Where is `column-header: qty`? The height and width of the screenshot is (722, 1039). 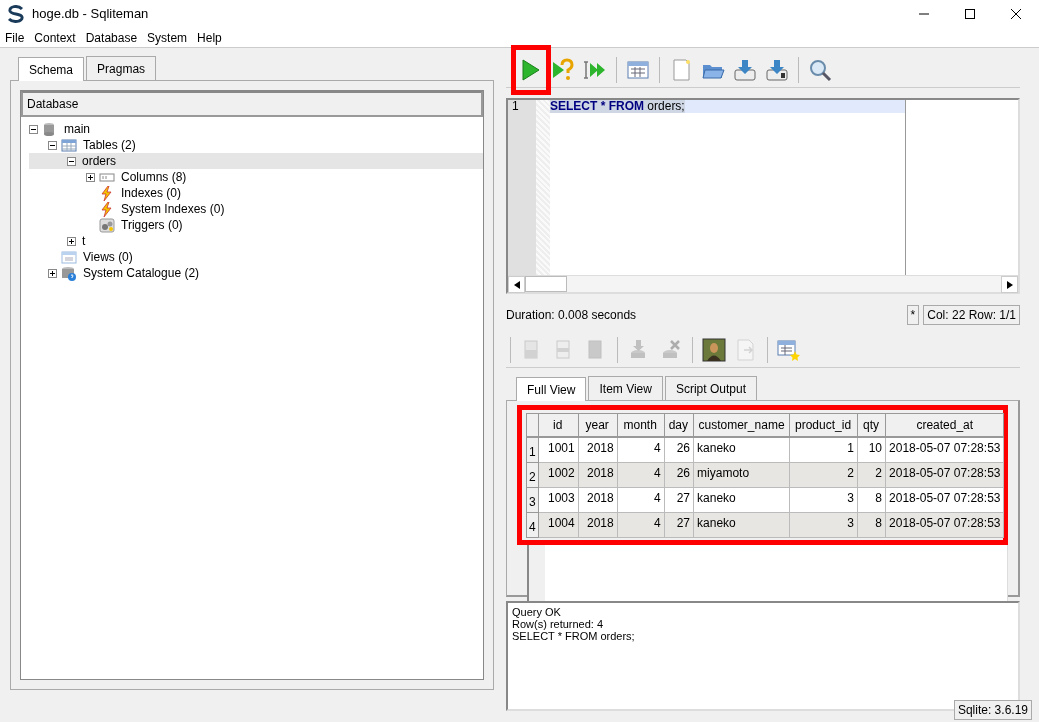
column-header: qty is located at coordinates (871, 425).